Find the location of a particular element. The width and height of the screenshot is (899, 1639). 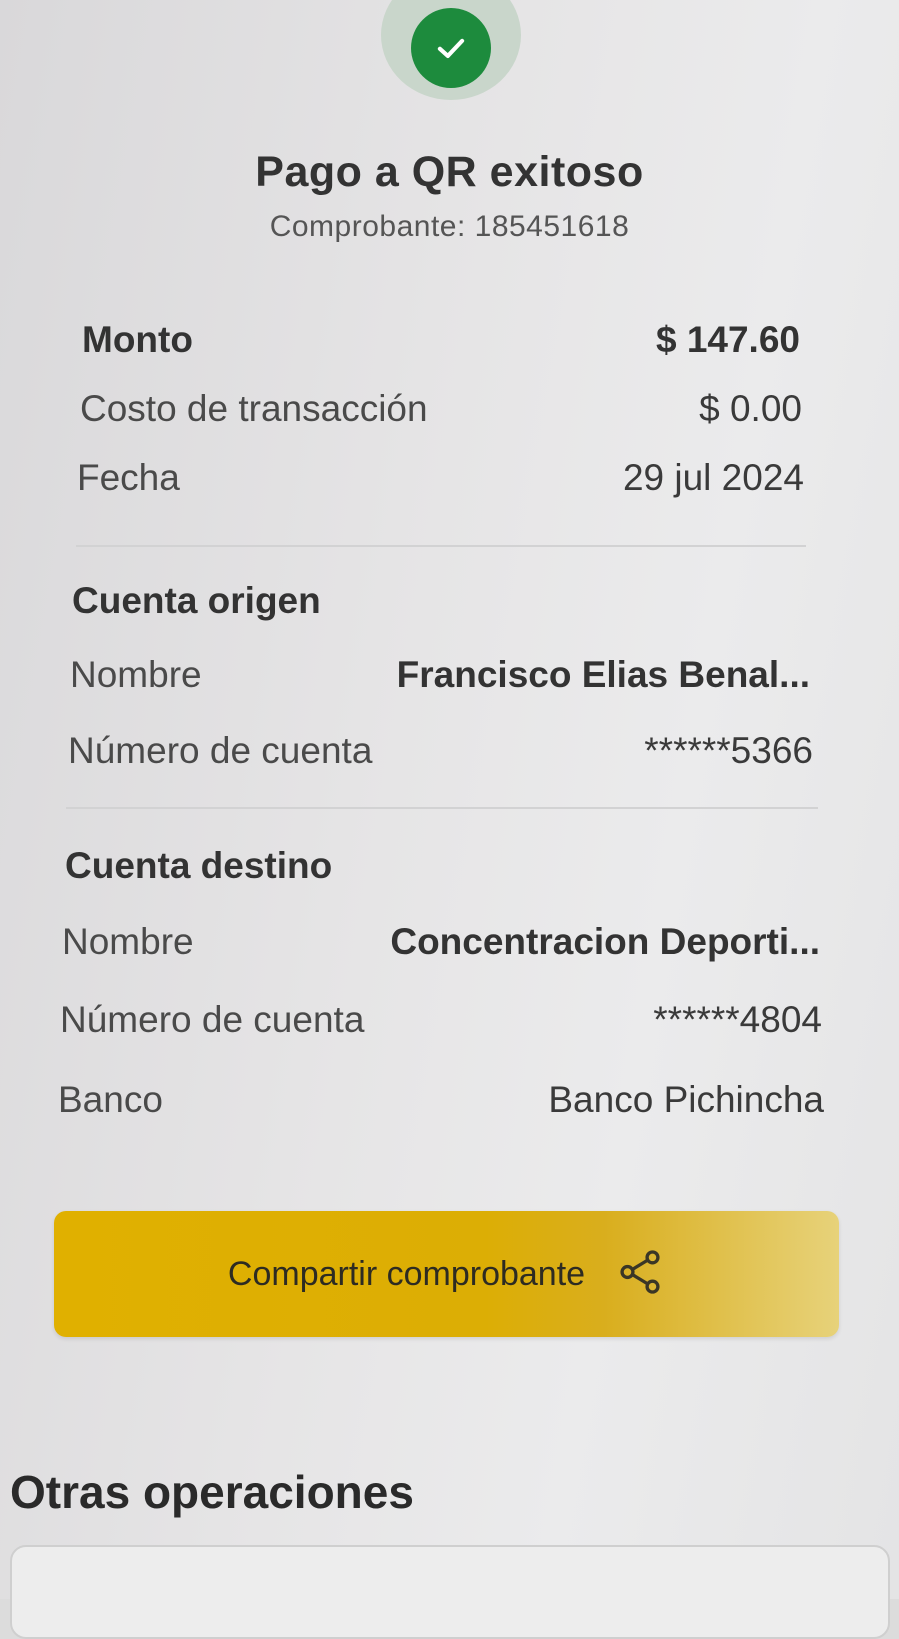

share-icon is located at coordinates (640, 1274).